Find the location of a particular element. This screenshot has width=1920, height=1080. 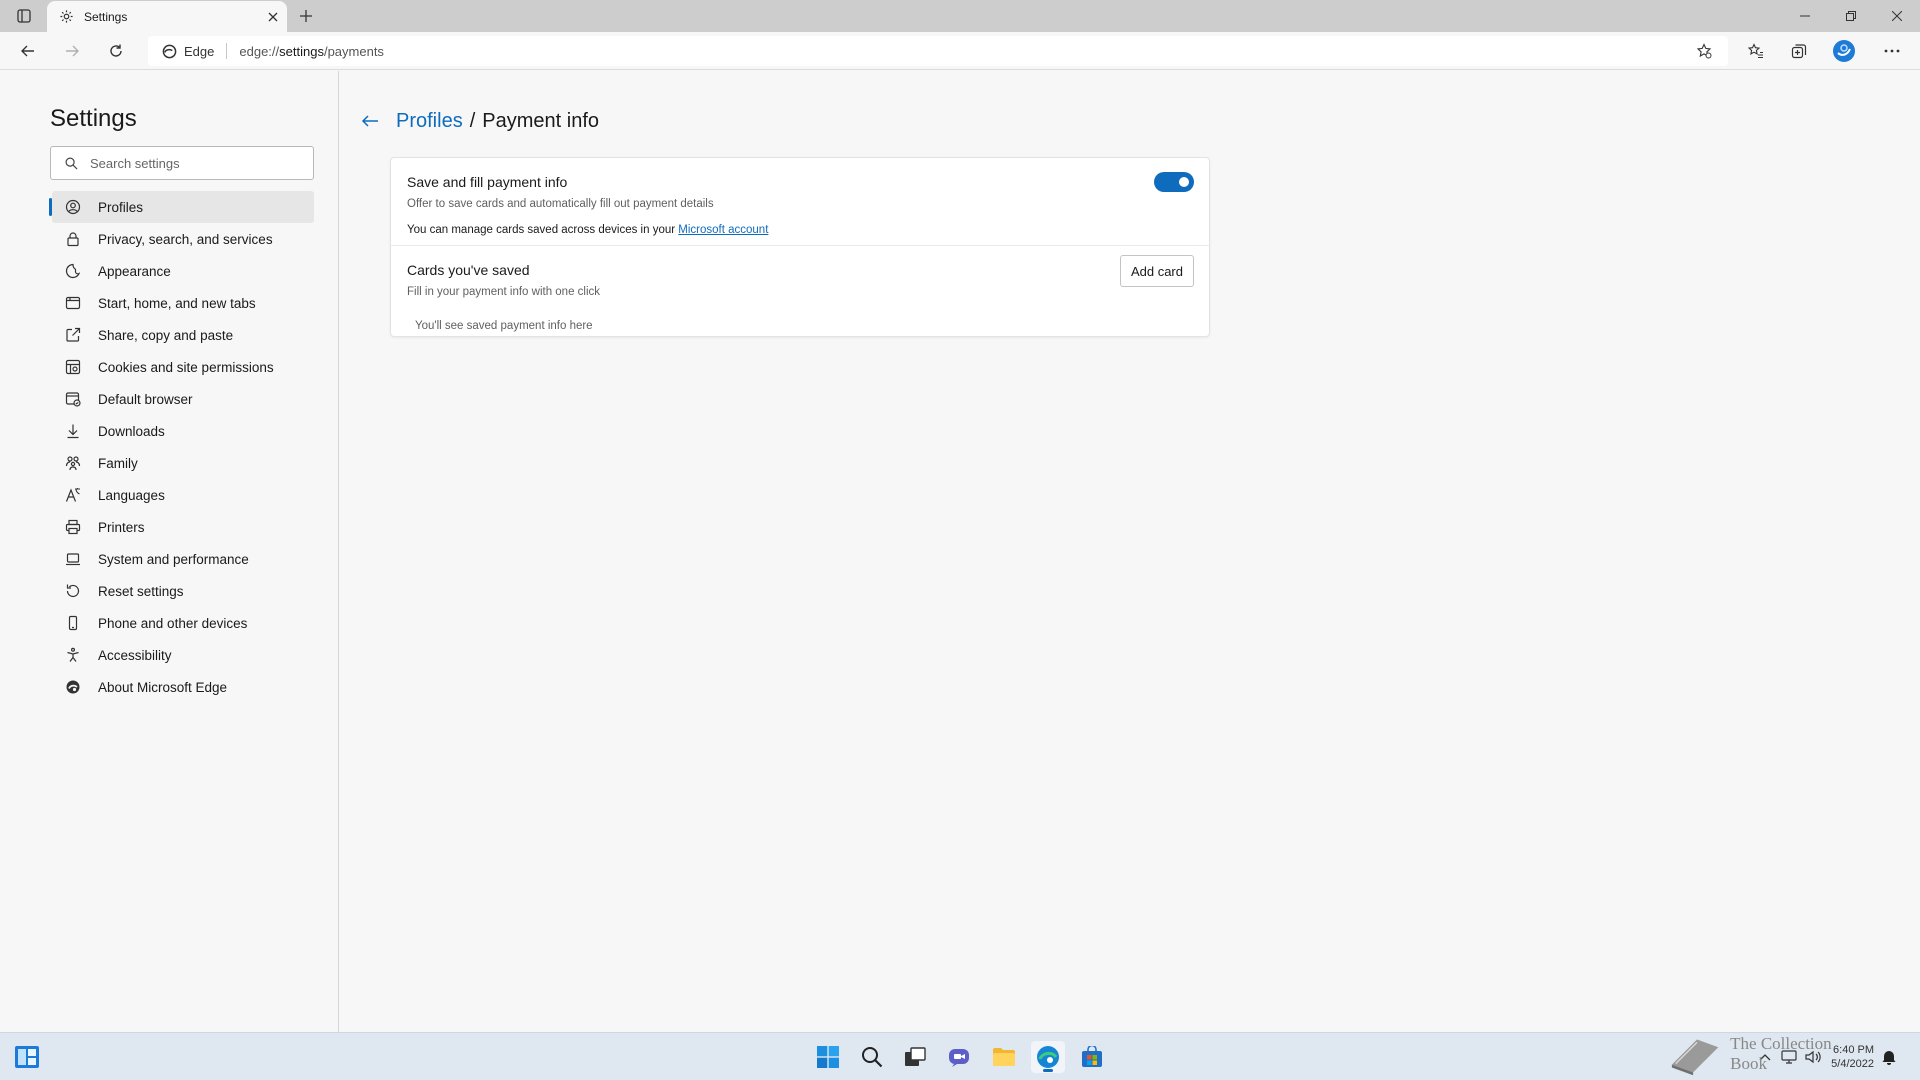

arrow-right-icon is located at coordinates (72, 51).